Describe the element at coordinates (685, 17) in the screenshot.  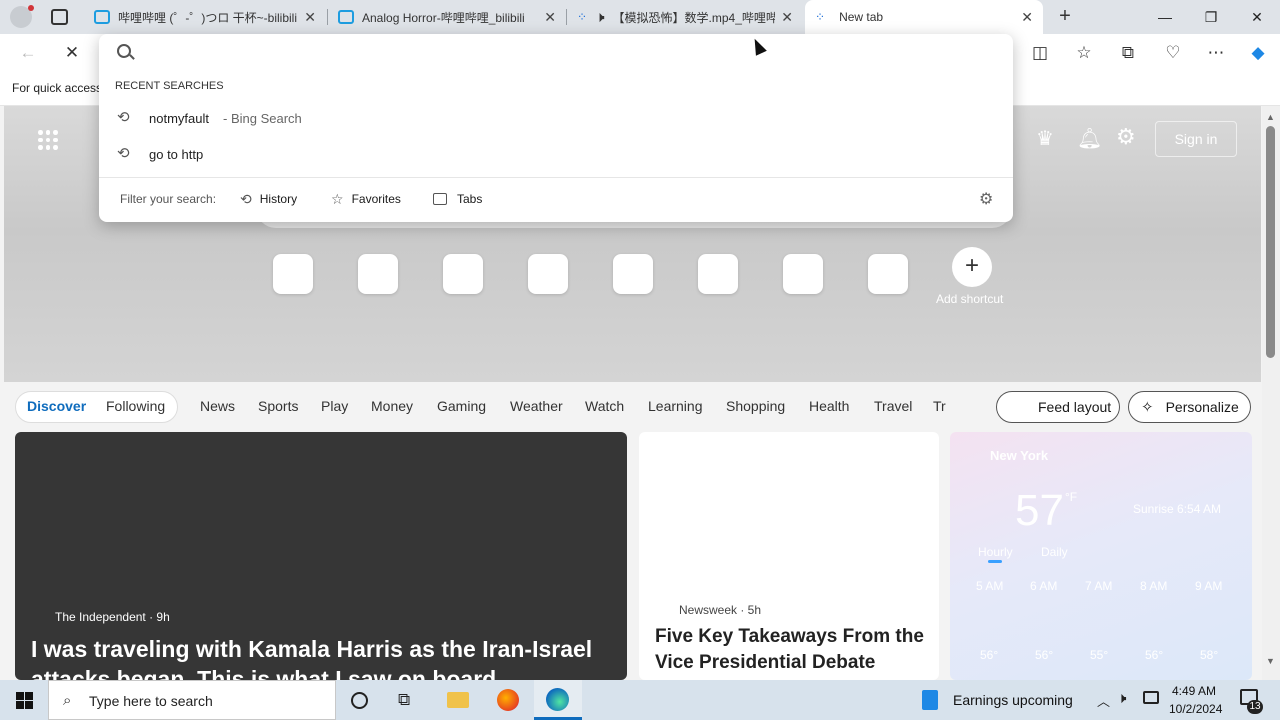
I see `tab-math-video: ⁘ 🕨 【模拟恐怖】数学.mp4_哔哩哔 ✕` at that location.